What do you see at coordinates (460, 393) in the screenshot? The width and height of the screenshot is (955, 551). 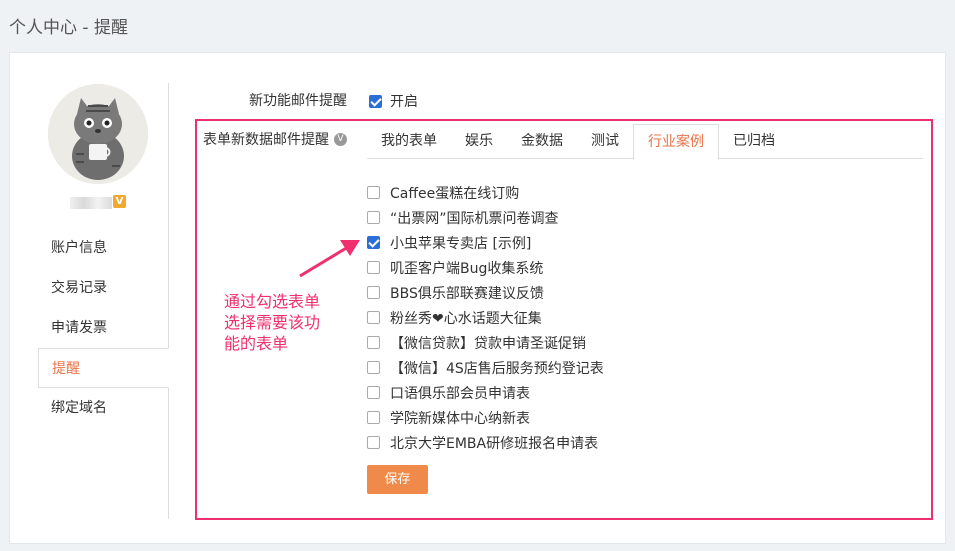 I see `form-label: 口语俱乐部会员申请表` at bounding box center [460, 393].